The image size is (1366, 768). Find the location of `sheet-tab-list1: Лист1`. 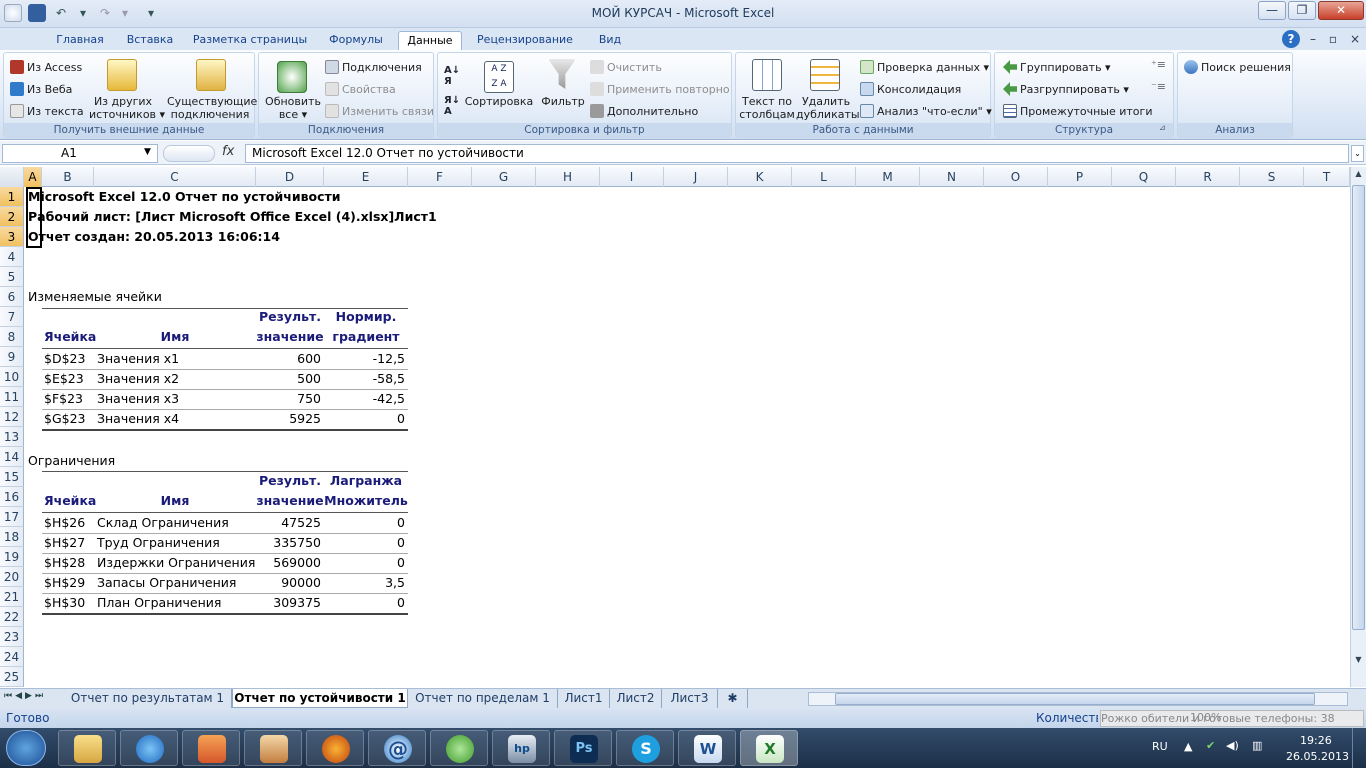

sheet-tab-list1: Лист1 is located at coordinates (584, 698).